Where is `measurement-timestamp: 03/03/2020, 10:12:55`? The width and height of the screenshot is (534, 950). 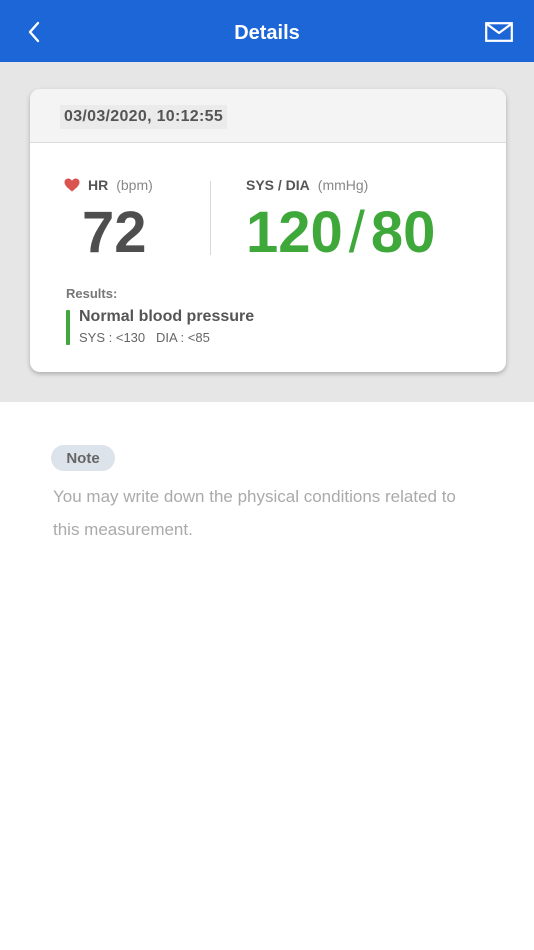 measurement-timestamp: 03/03/2020, 10:12:55 is located at coordinates (144, 117).